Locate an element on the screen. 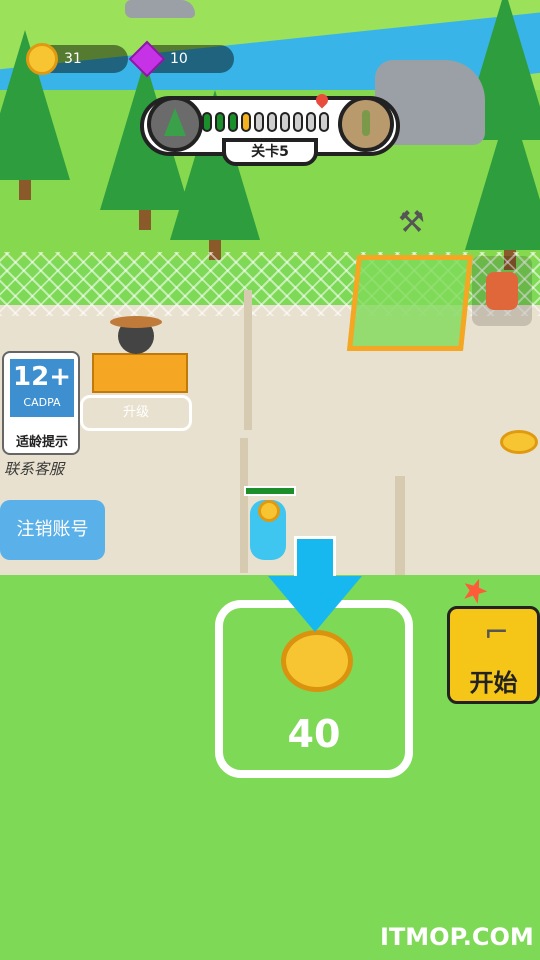 The height and width of the screenshot is (960, 540). age-rating-card: 12+ CADPA 适龄提示 is located at coordinates (41, 403).